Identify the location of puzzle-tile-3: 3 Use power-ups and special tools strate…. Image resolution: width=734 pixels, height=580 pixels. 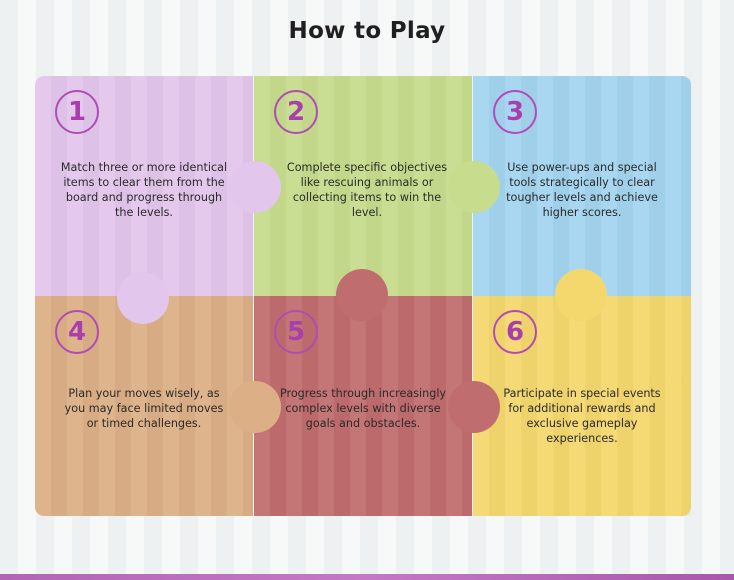
(582, 186).